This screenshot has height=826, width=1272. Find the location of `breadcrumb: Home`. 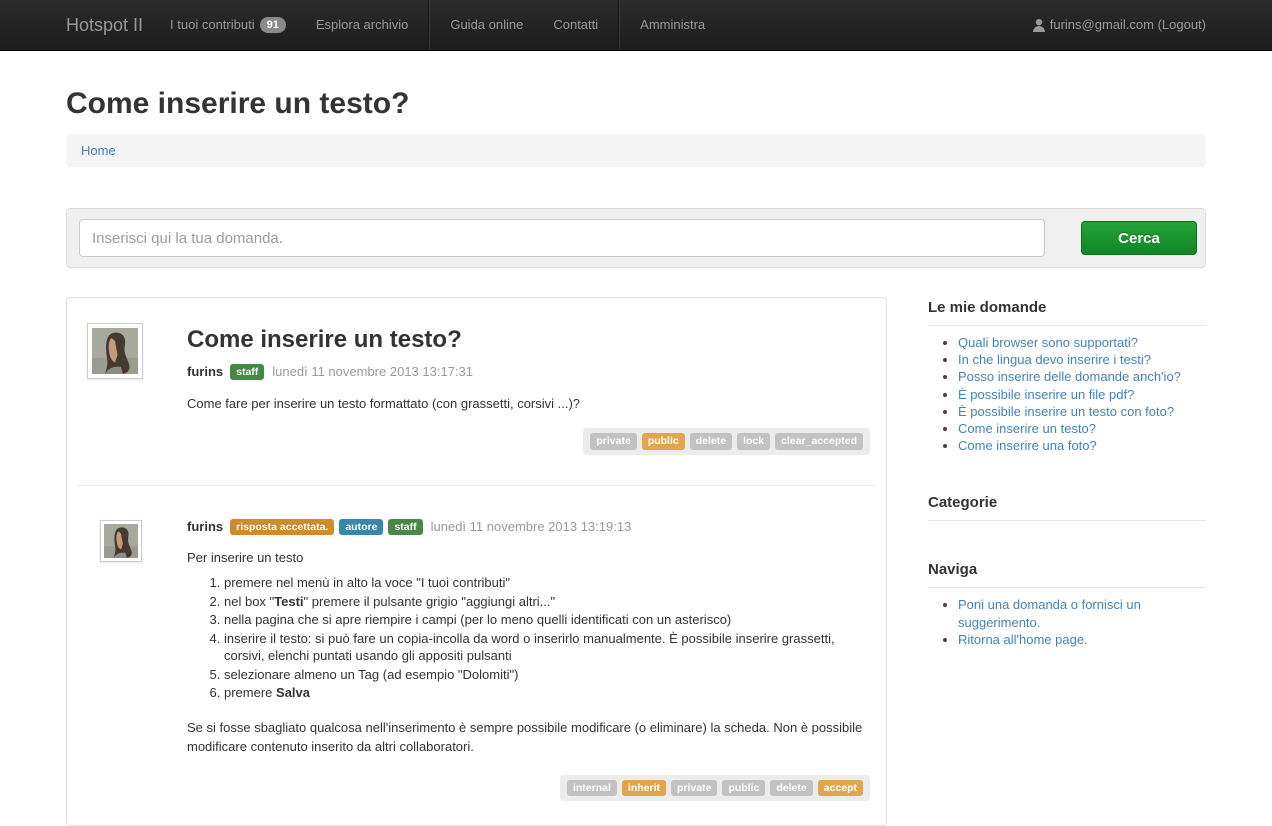

breadcrumb: Home is located at coordinates (636, 150).